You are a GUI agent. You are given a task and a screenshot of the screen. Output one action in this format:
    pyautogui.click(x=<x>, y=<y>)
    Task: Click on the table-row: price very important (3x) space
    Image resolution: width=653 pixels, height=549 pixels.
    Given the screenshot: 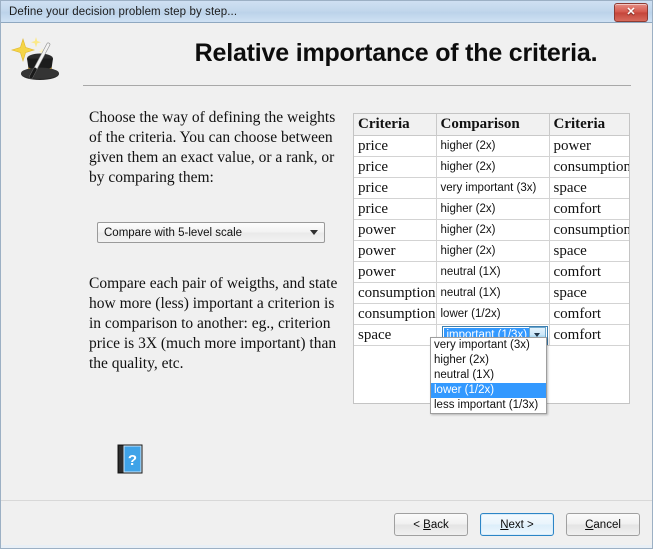 What is the action you would take?
    pyautogui.click(x=491, y=188)
    